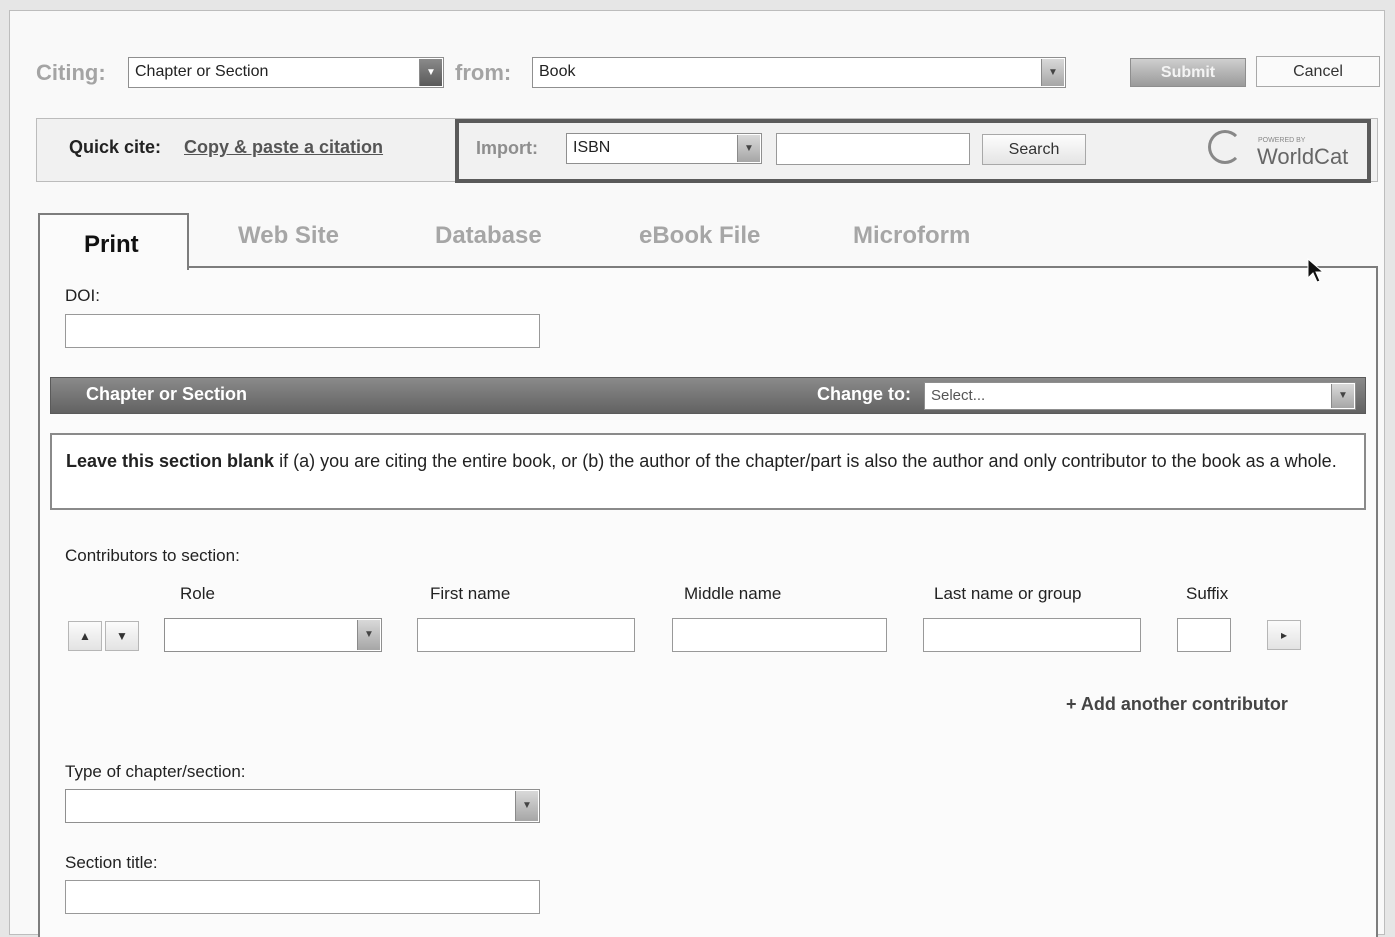 This screenshot has height=937, width=1395. What do you see at coordinates (557, 71) in the screenshot?
I see `from-source-value: Book` at bounding box center [557, 71].